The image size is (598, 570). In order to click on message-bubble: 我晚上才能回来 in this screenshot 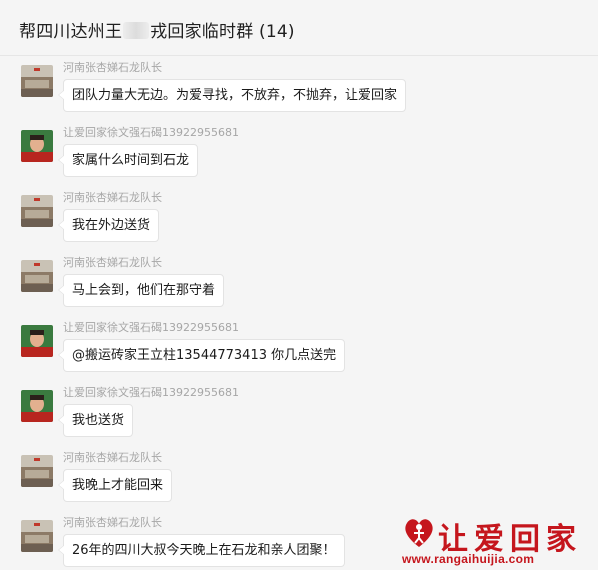, I will do `click(115, 485)`.